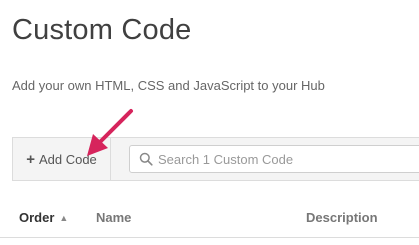 Image resolution: width=419 pixels, height=245 pixels. I want to click on column-header-name: Name, so click(113, 217).